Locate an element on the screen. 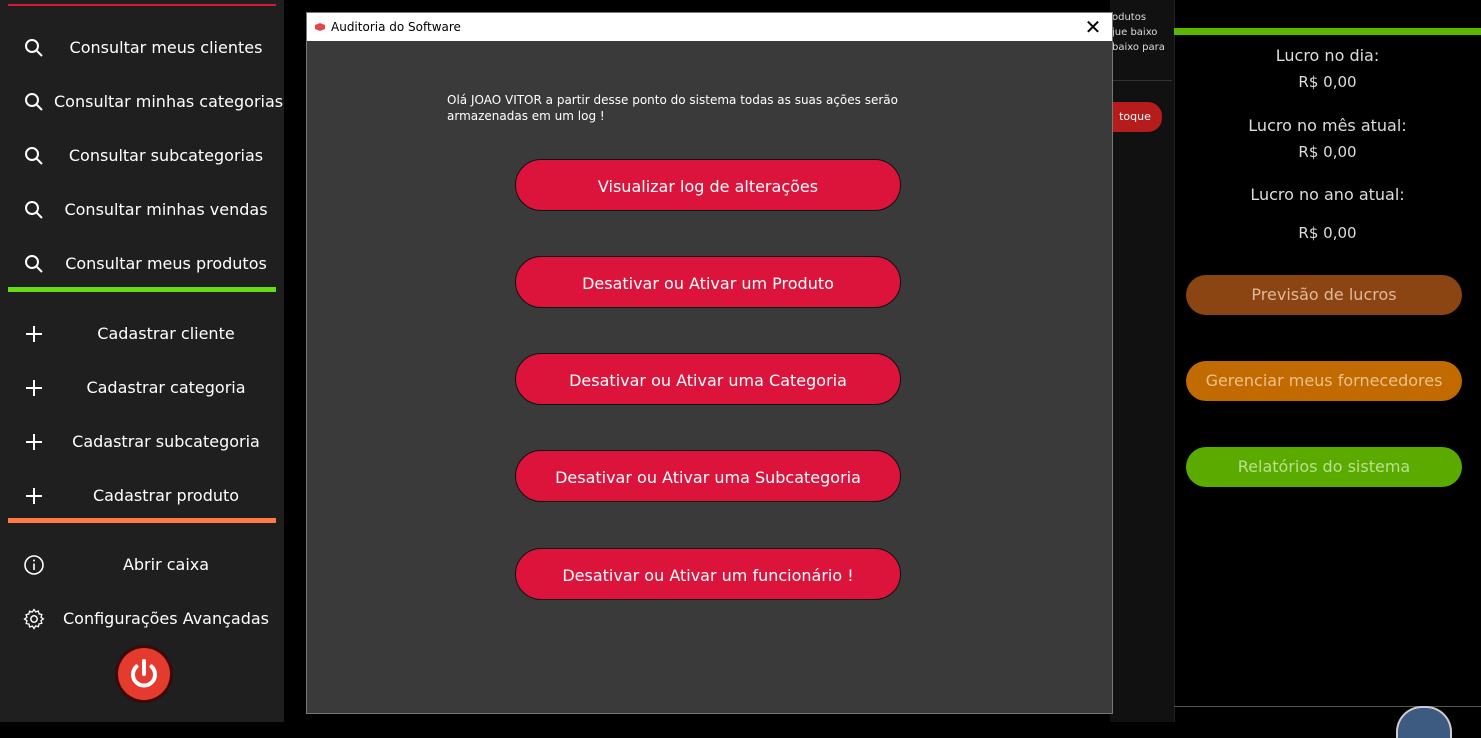 The width and height of the screenshot is (1481, 738). toggle-category-button: Desativar ou Ativar uma Categoria is located at coordinates (708, 379).